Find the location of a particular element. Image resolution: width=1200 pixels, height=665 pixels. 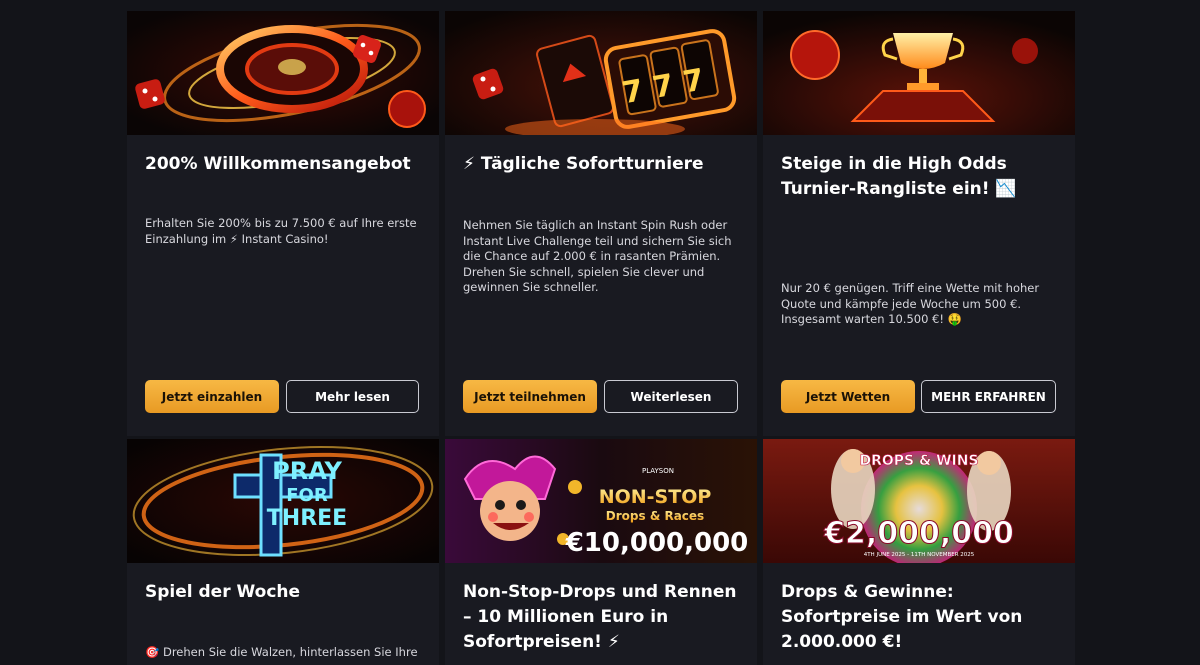

game-logo-line-1: PRAY is located at coordinates (307, 471).